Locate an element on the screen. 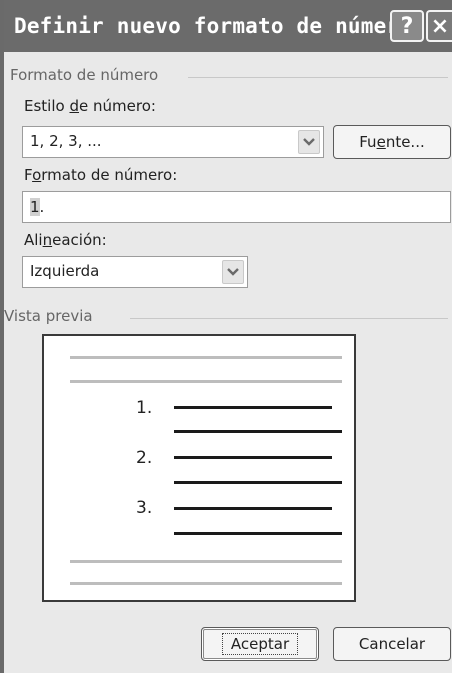 This screenshot has width=452, height=673. close-button: × is located at coordinates (439, 26).